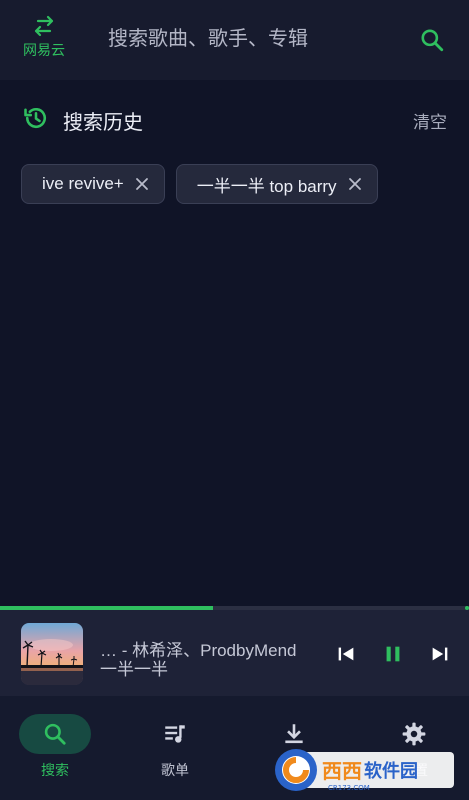 This screenshot has width=469, height=800. What do you see at coordinates (234, 653) in the screenshot?
I see `mini-player: … - 林希泽、ProdbyMend 一半一半` at bounding box center [234, 653].